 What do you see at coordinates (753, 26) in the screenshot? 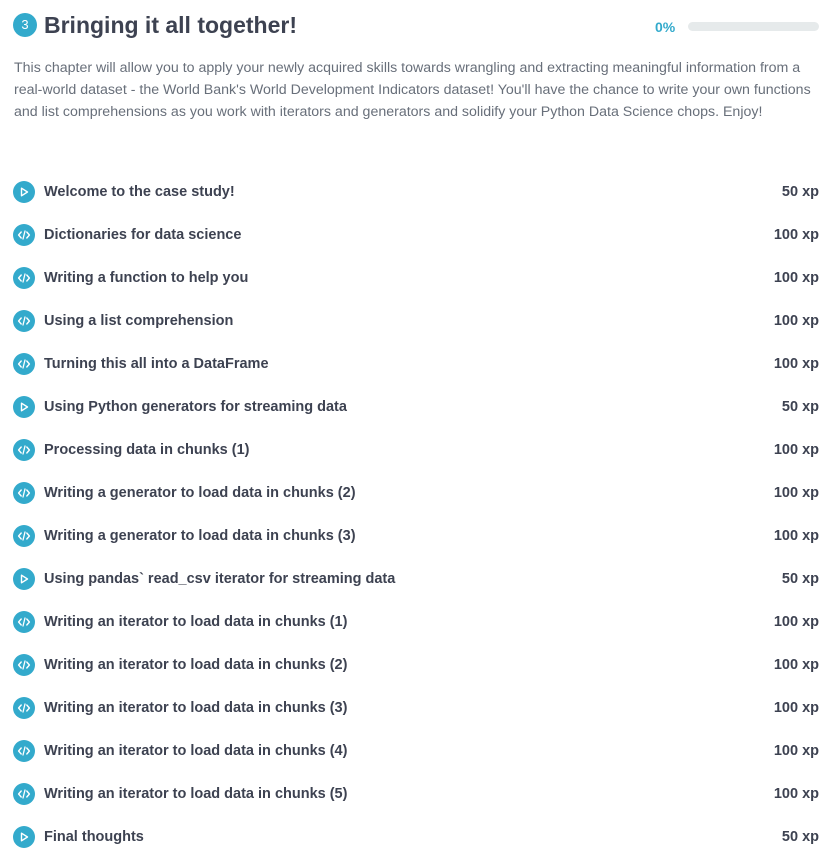
I see `progress-bar` at bounding box center [753, 26].